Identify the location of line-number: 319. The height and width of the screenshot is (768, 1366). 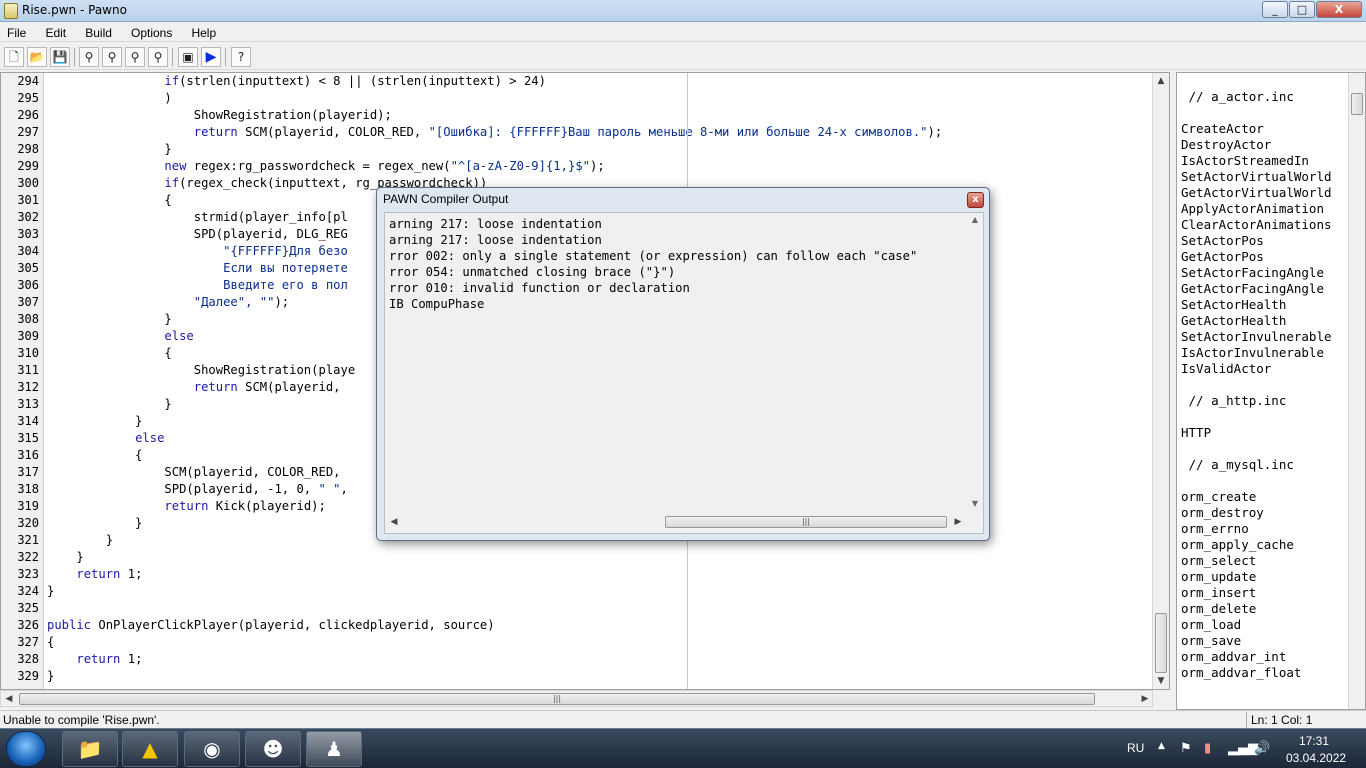
(28, 506).